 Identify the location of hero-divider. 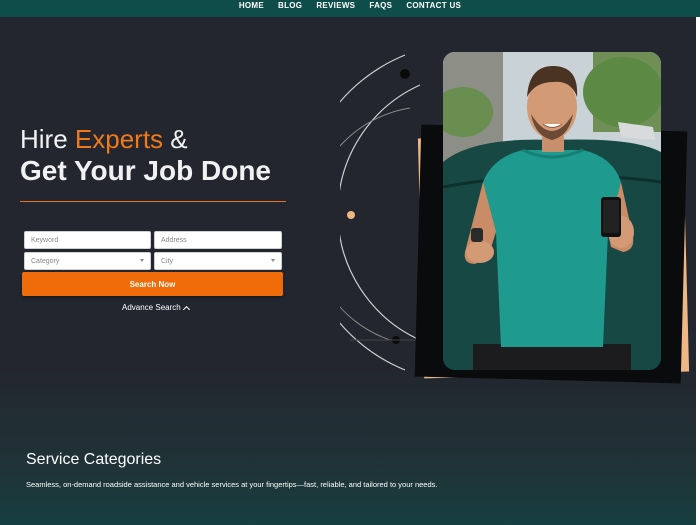
(153, 201).